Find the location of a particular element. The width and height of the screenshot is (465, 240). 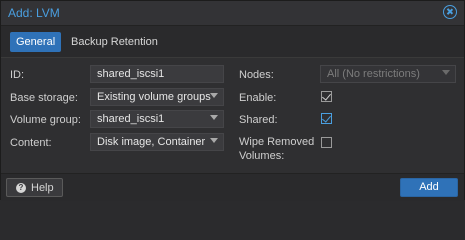

nodes-value: All (No restrictions) is located at coordinates (373, 74).